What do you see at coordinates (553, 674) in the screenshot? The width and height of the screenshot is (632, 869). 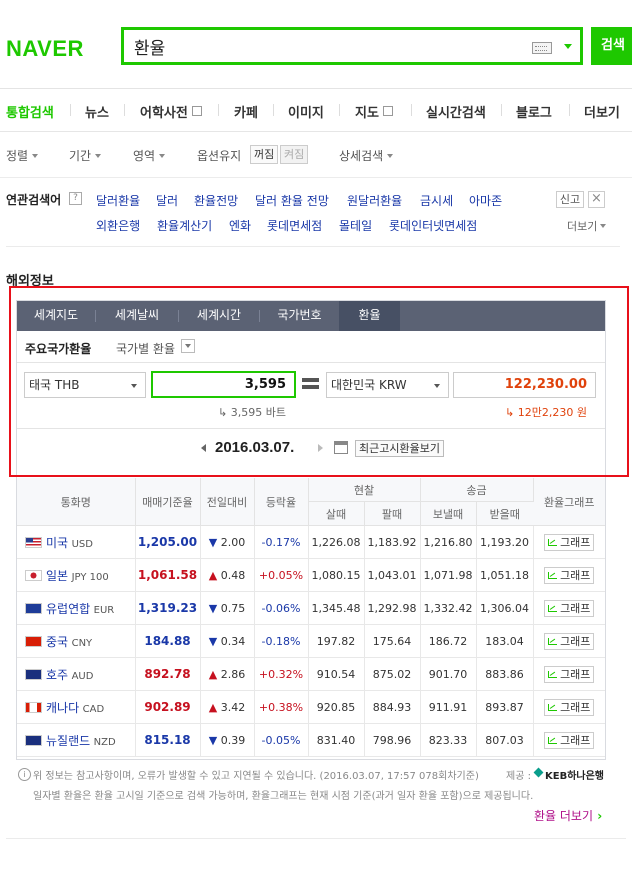 I see `chart-icon` at bounding box center [553, 674].